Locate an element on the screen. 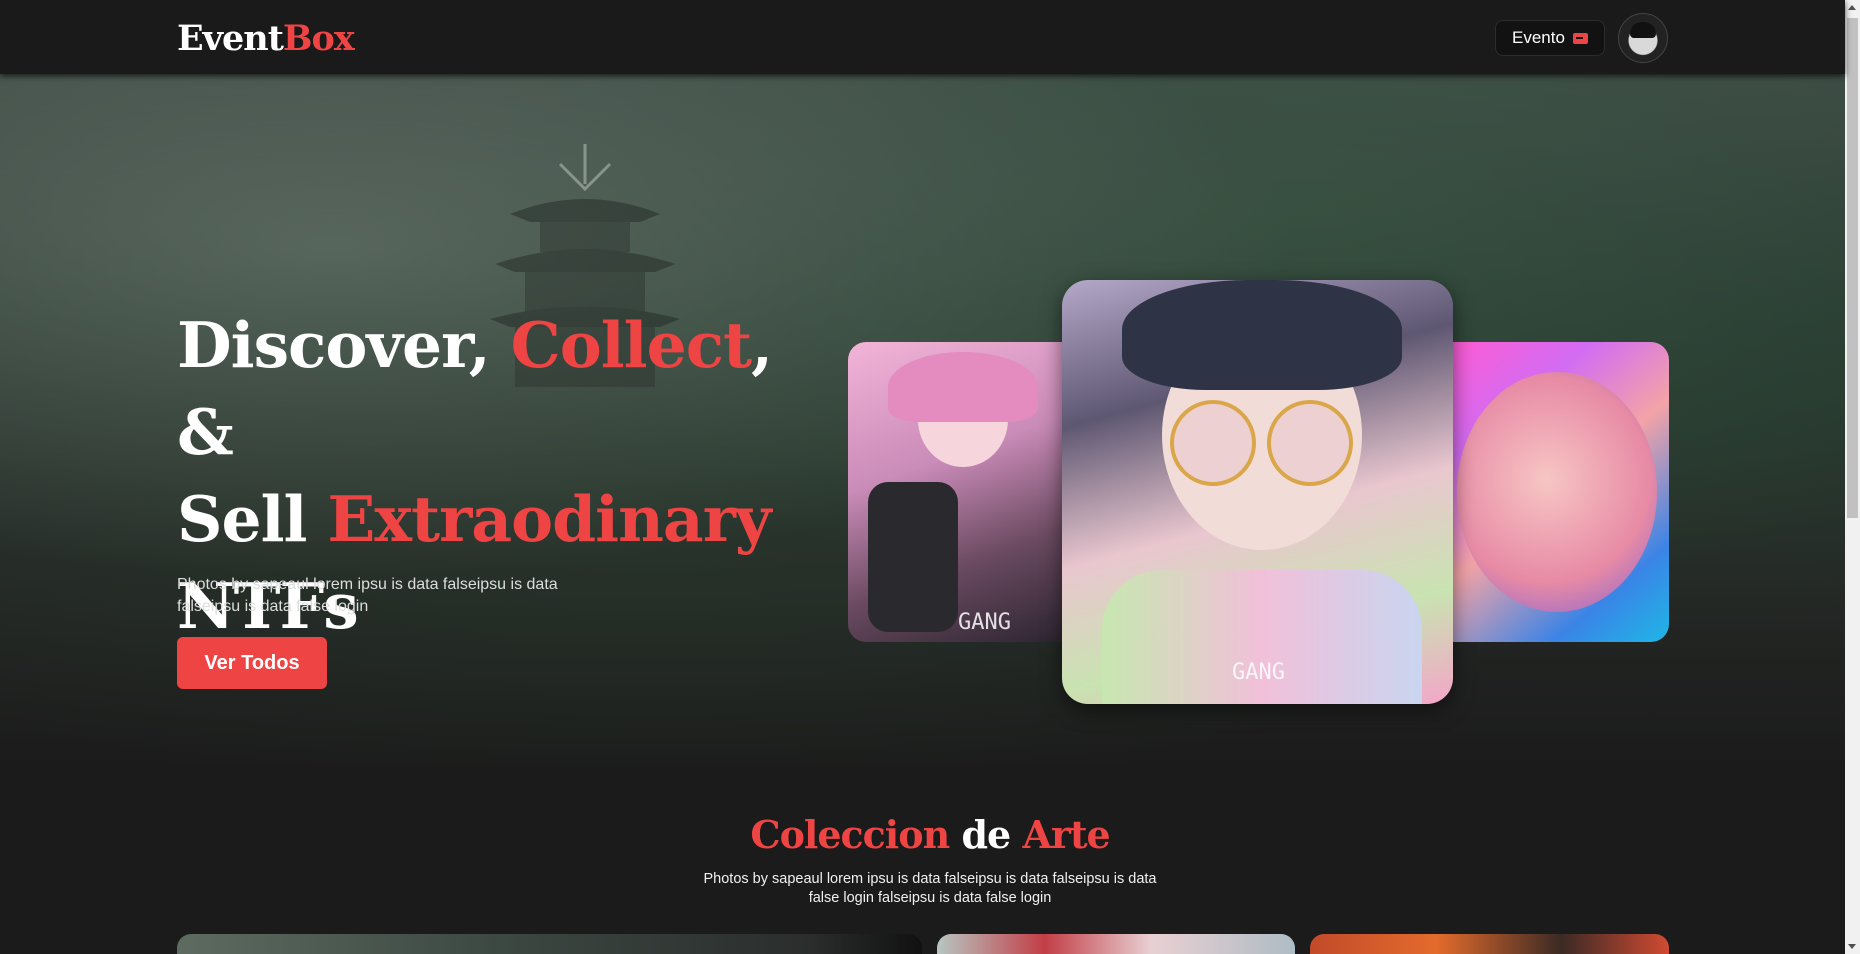 The image size is (1860, 954). logo: EventBox is located at coordinates (266, 38).